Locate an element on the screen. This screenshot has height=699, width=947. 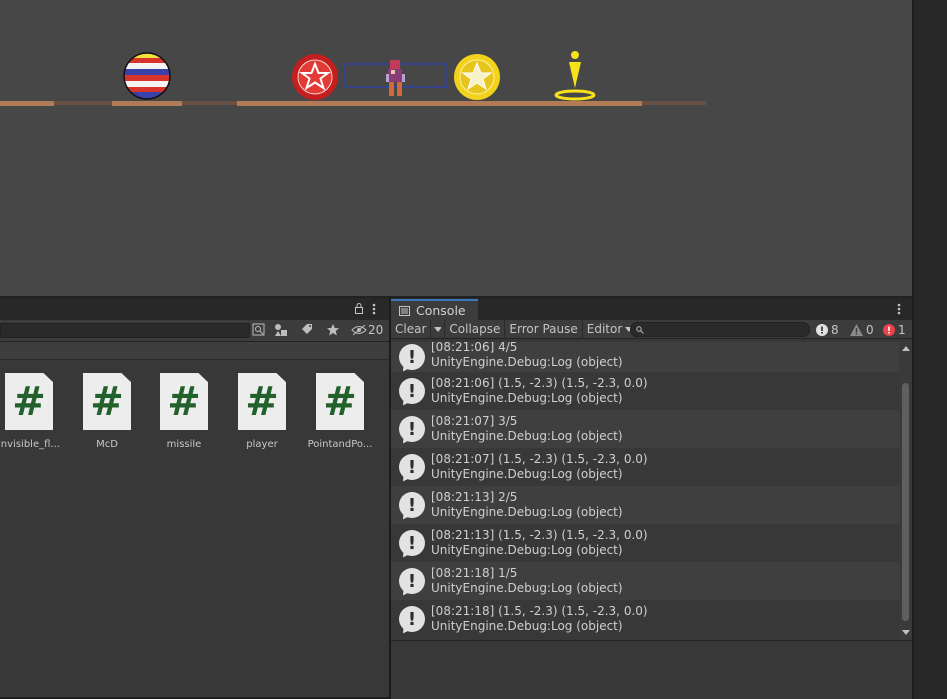
log-message: [08:21:07] (1.5, -2.3) (1.5, -2.3, 0.0) is located at coordinates (539, 459).